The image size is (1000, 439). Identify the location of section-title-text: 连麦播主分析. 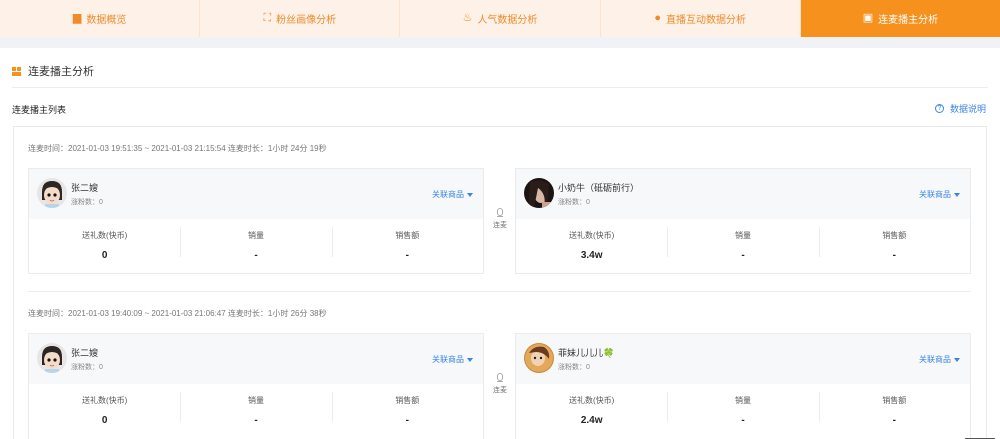
(61, 72).